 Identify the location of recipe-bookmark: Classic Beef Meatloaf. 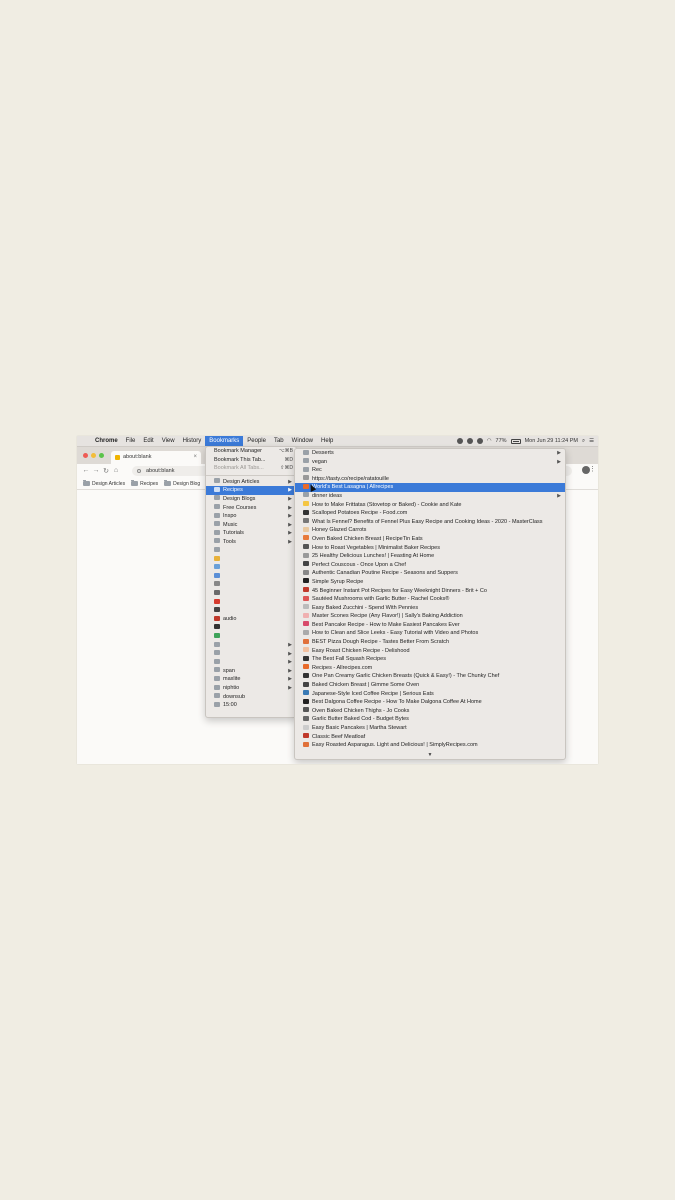
(430, 737).